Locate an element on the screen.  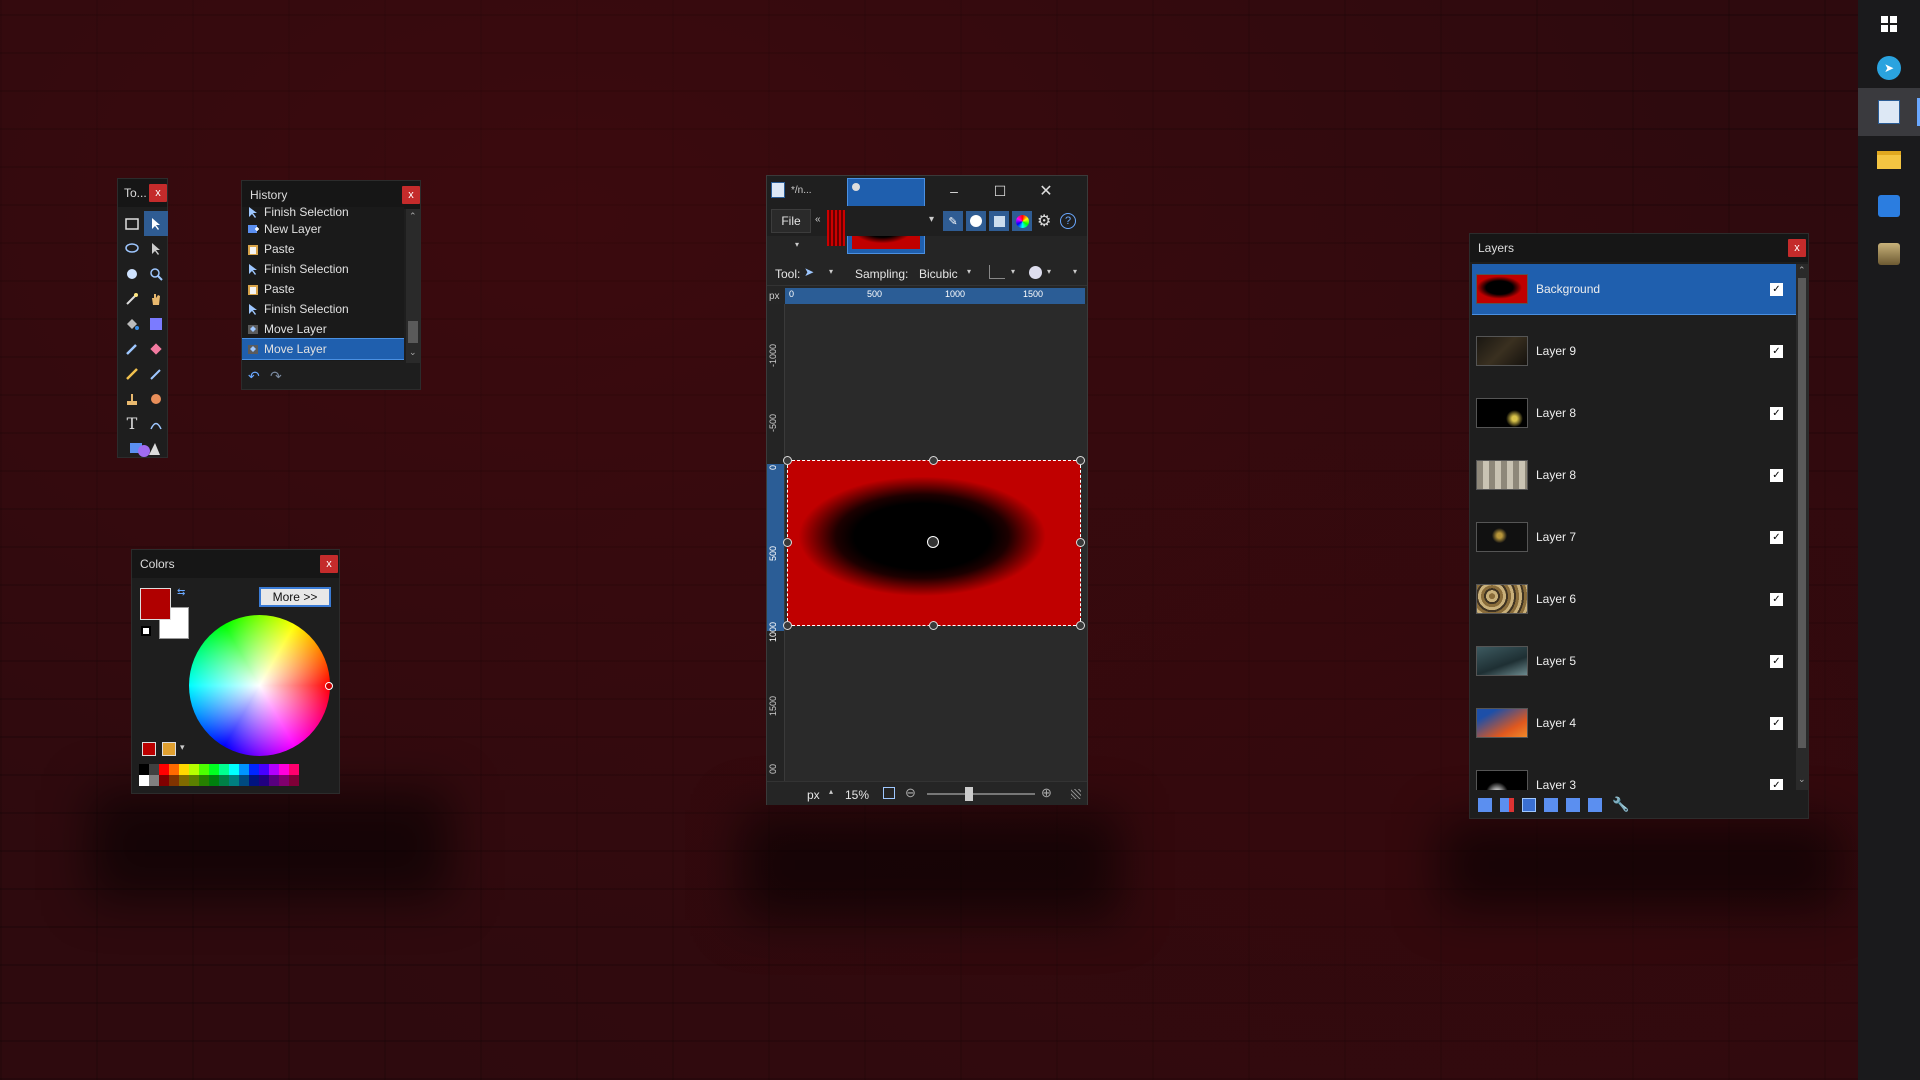
eraser-tool-icon is located at coordinates (156, 348).